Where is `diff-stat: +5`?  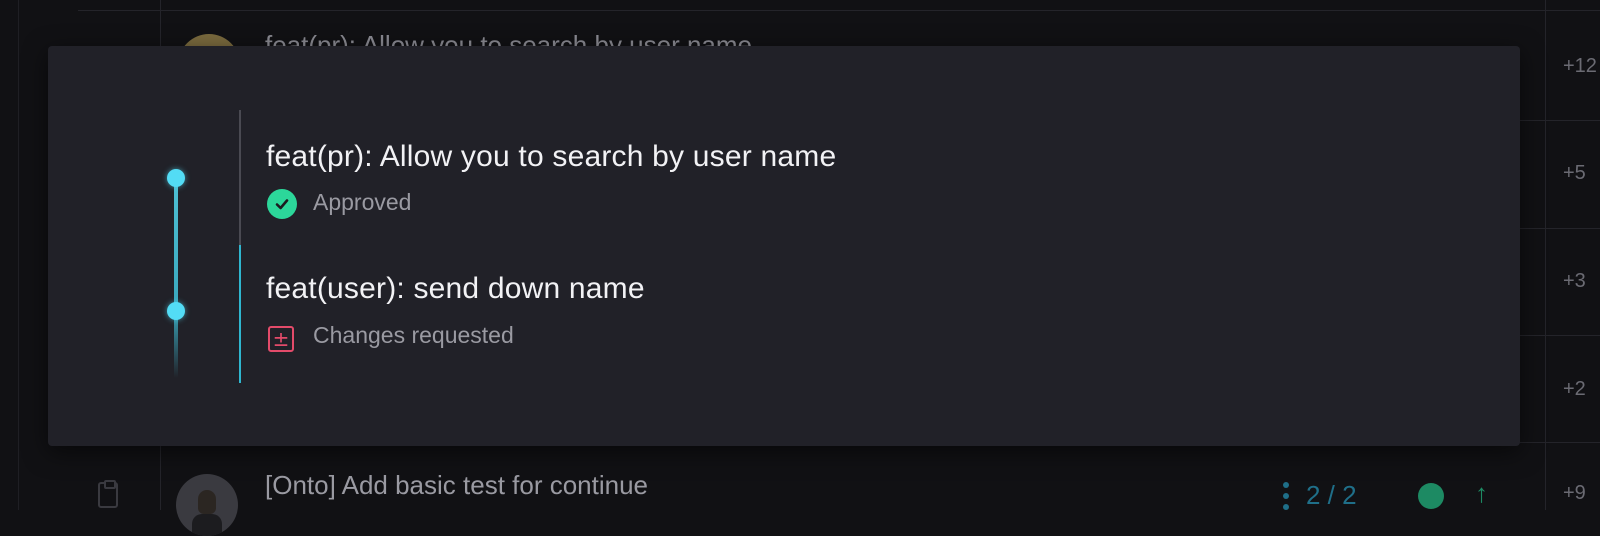 diff-stat: +5 is located at coordinates (1574, 173).